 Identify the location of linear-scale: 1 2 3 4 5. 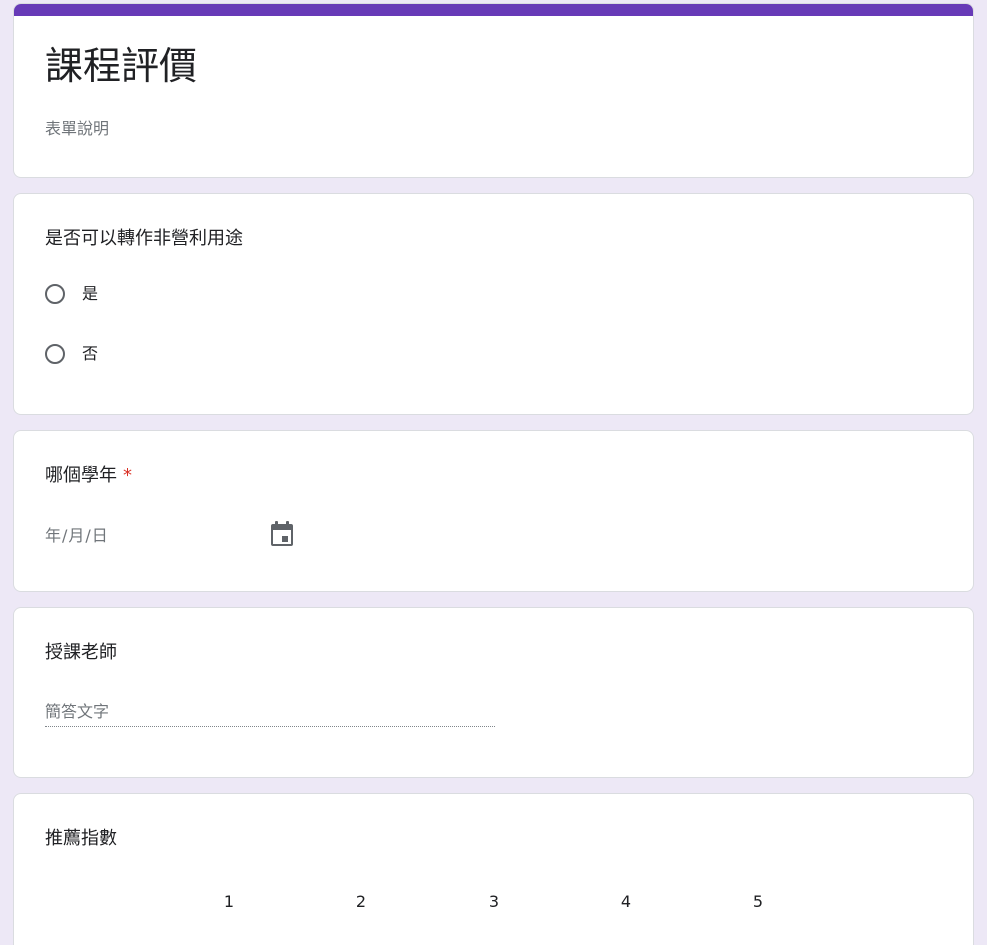
(493, 902).